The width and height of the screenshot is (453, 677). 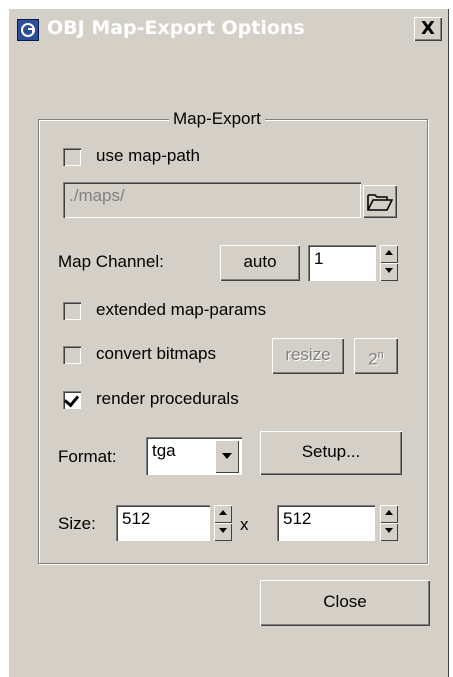 I want to click on title-bar: OBJ Map-Export Options X, so click(x=228, y=29).